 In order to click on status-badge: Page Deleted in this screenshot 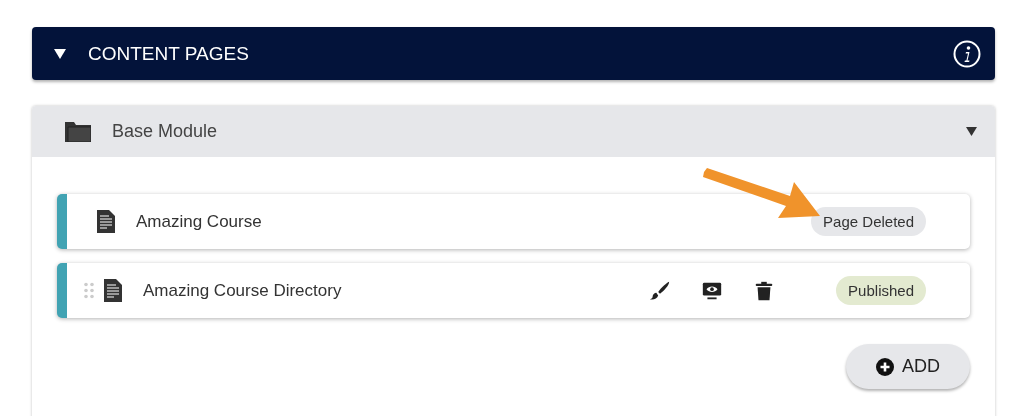, I will do `click(868, 221)`.